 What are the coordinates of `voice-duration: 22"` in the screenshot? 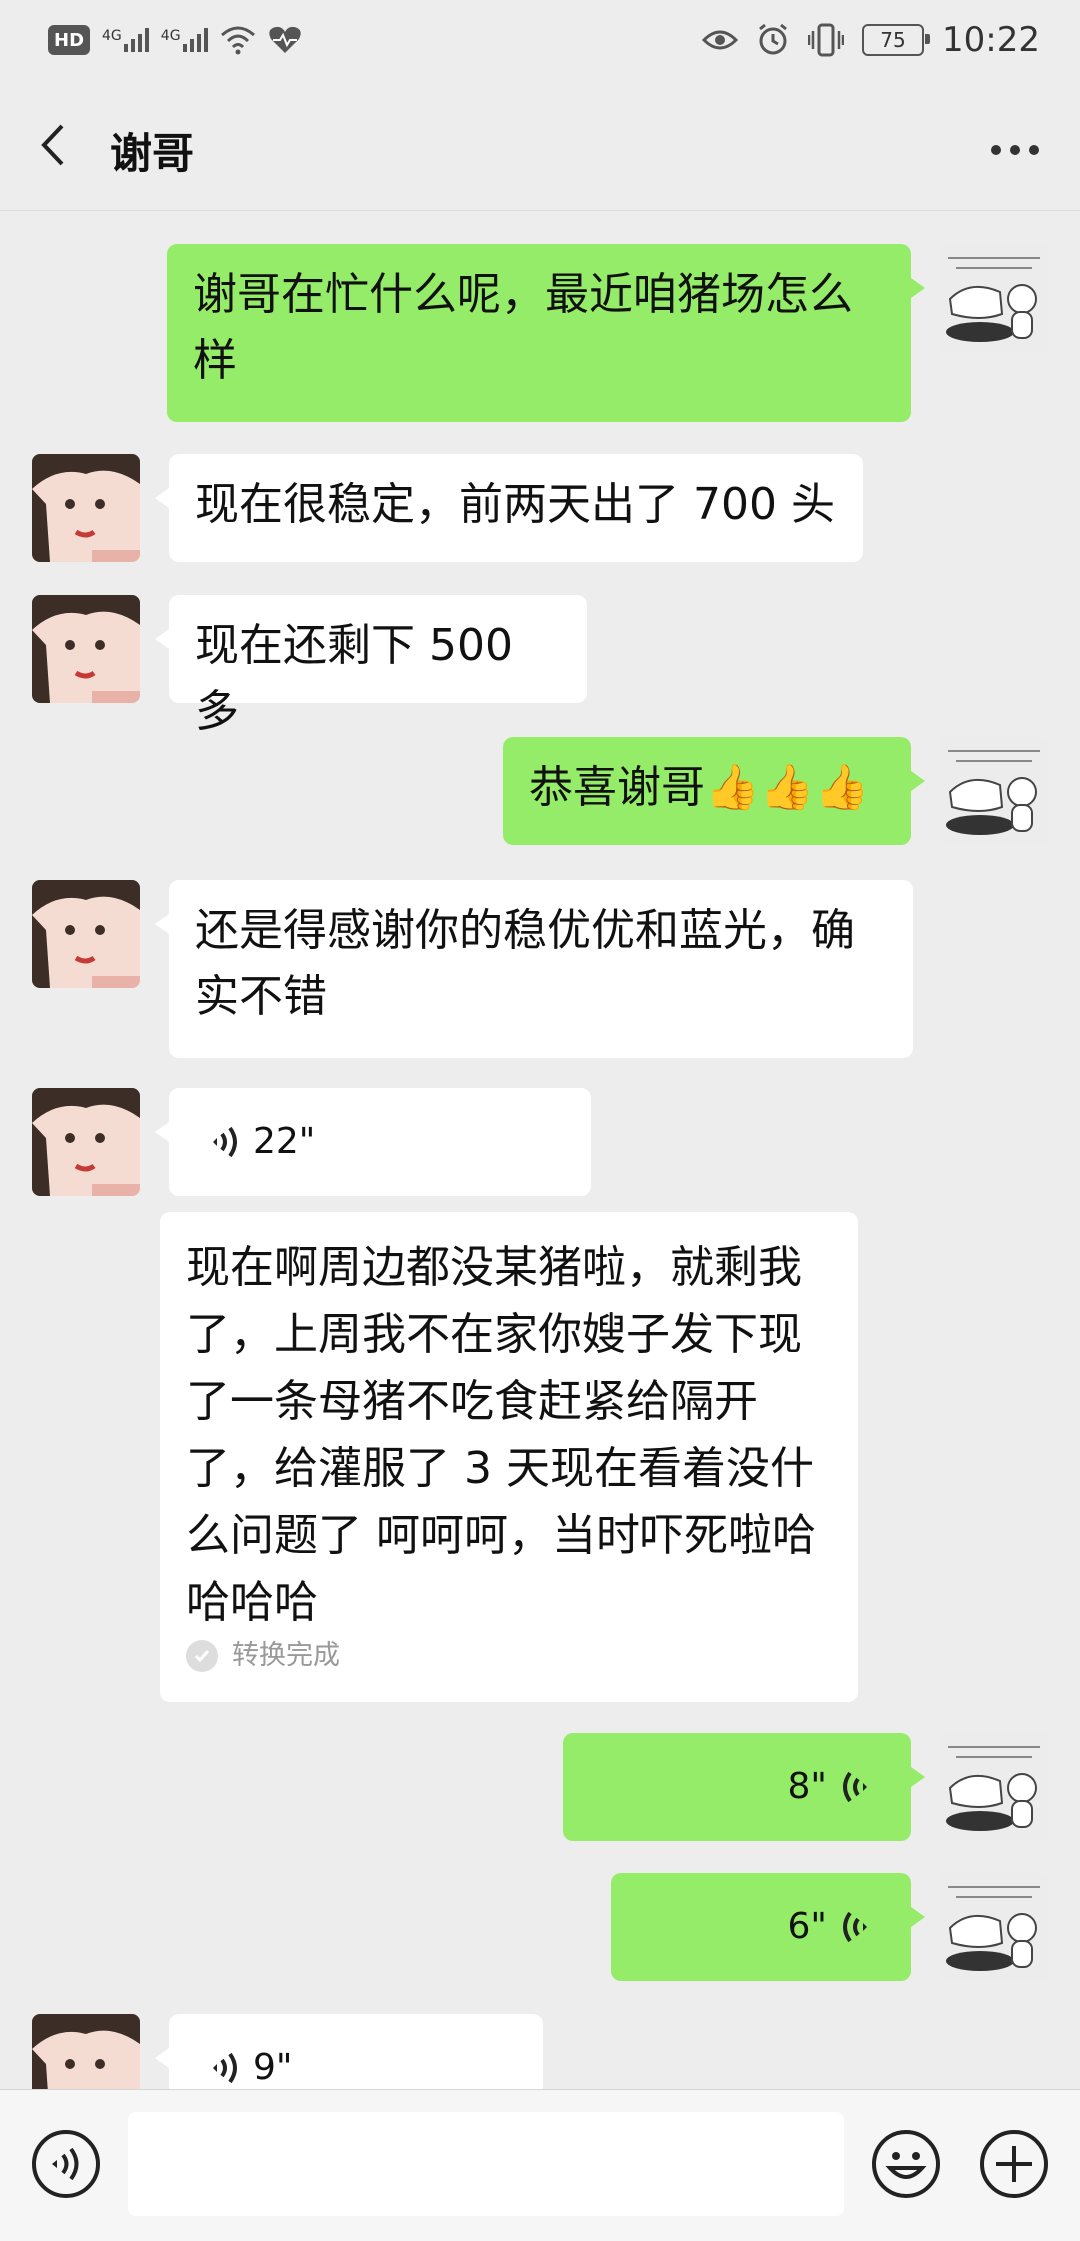 It's located at (284, 1141).